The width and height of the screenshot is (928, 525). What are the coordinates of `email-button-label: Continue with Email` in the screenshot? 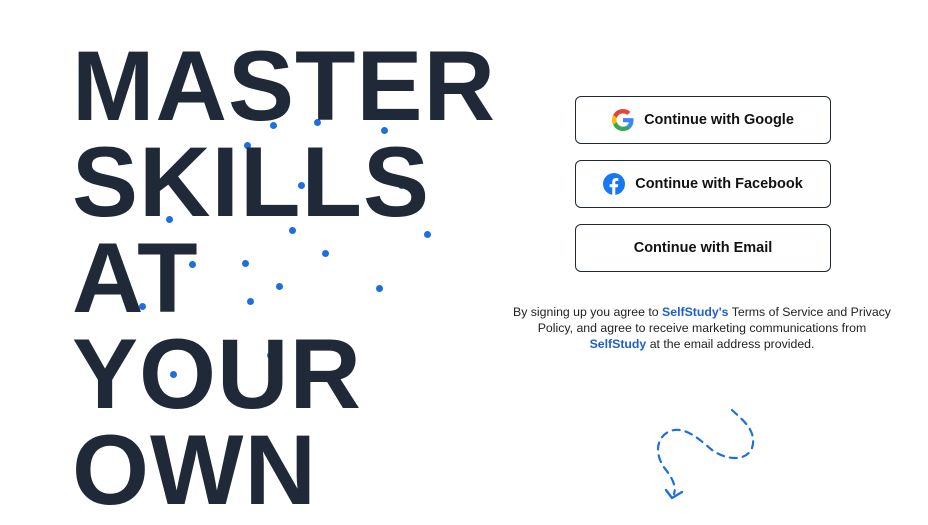 It's located at (703, 248).